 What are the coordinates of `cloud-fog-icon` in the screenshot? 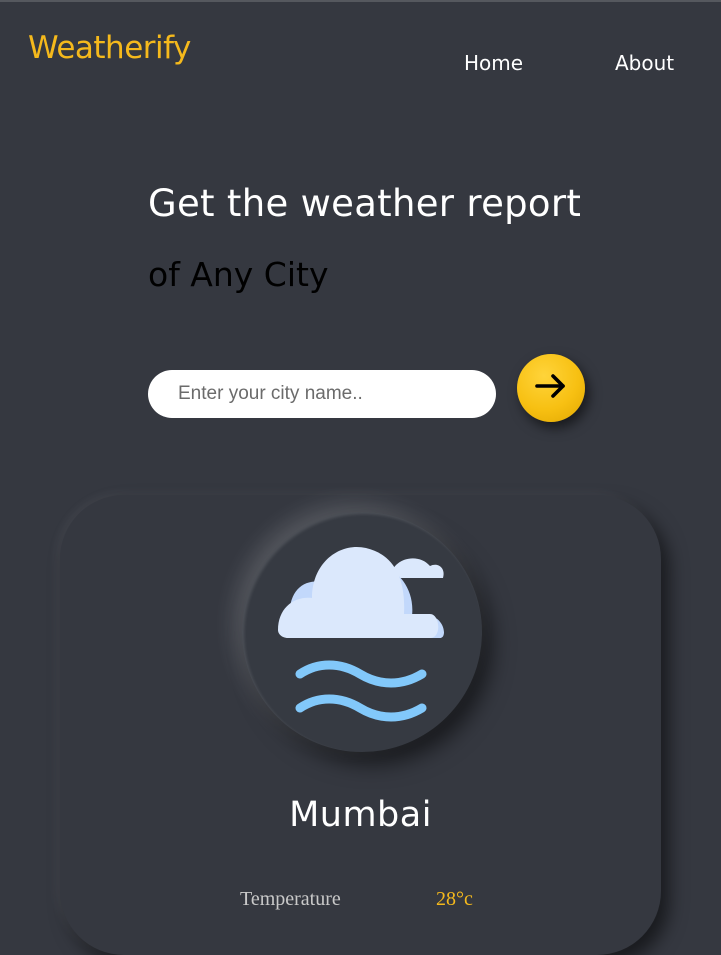 It's located at (361, 634).